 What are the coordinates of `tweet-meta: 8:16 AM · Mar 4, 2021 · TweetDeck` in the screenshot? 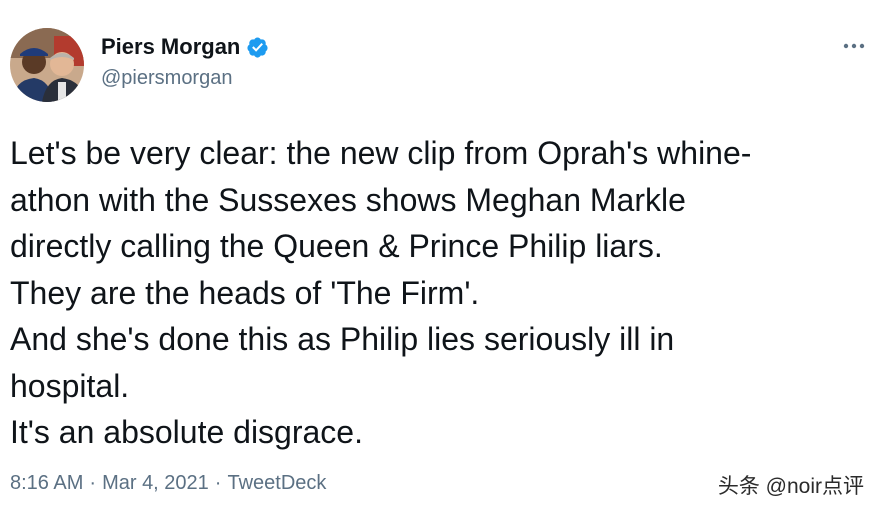 It's located at (168, 483).